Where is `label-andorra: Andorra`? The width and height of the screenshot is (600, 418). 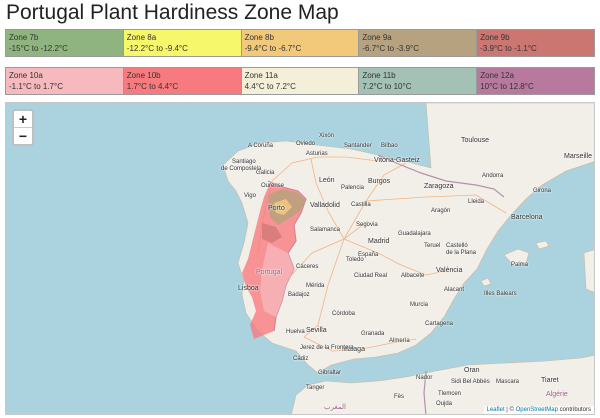 label-andorra: Andorra is located at coordinates (493, 176).